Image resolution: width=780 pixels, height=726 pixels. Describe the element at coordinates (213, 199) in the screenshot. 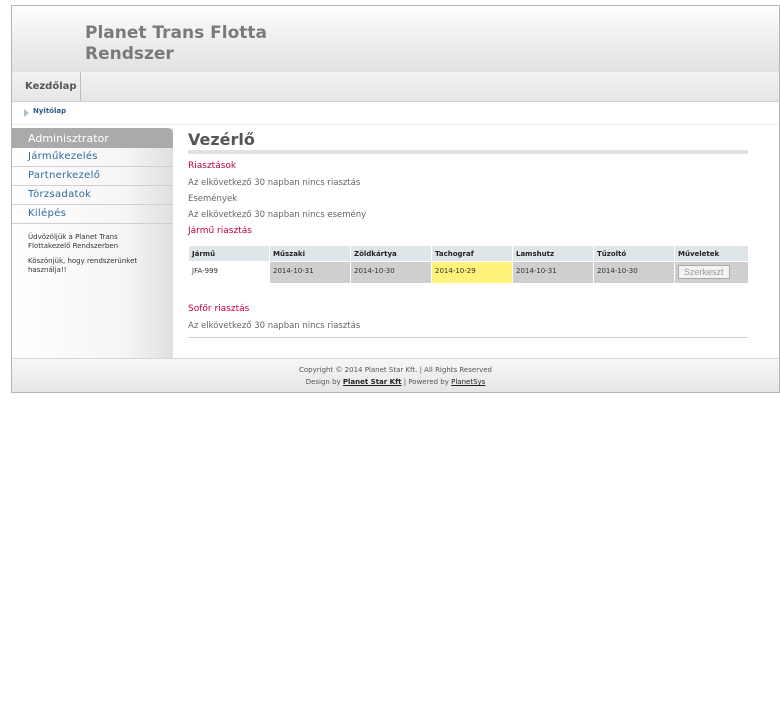

I see `events-heading: Események` at that location.